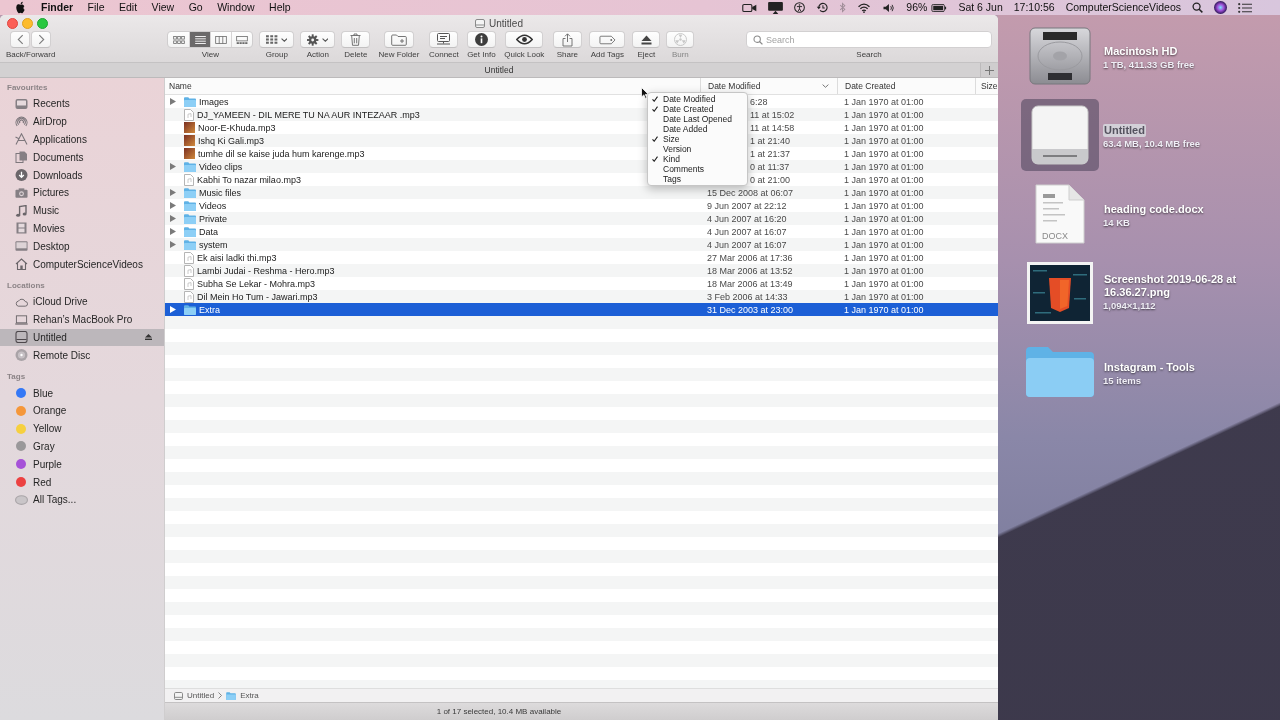 The width and height of the screenshot is (1280, 720). Describe the element at coordinates (776, 7) in the screenshot. I see `display-icon` at that location.